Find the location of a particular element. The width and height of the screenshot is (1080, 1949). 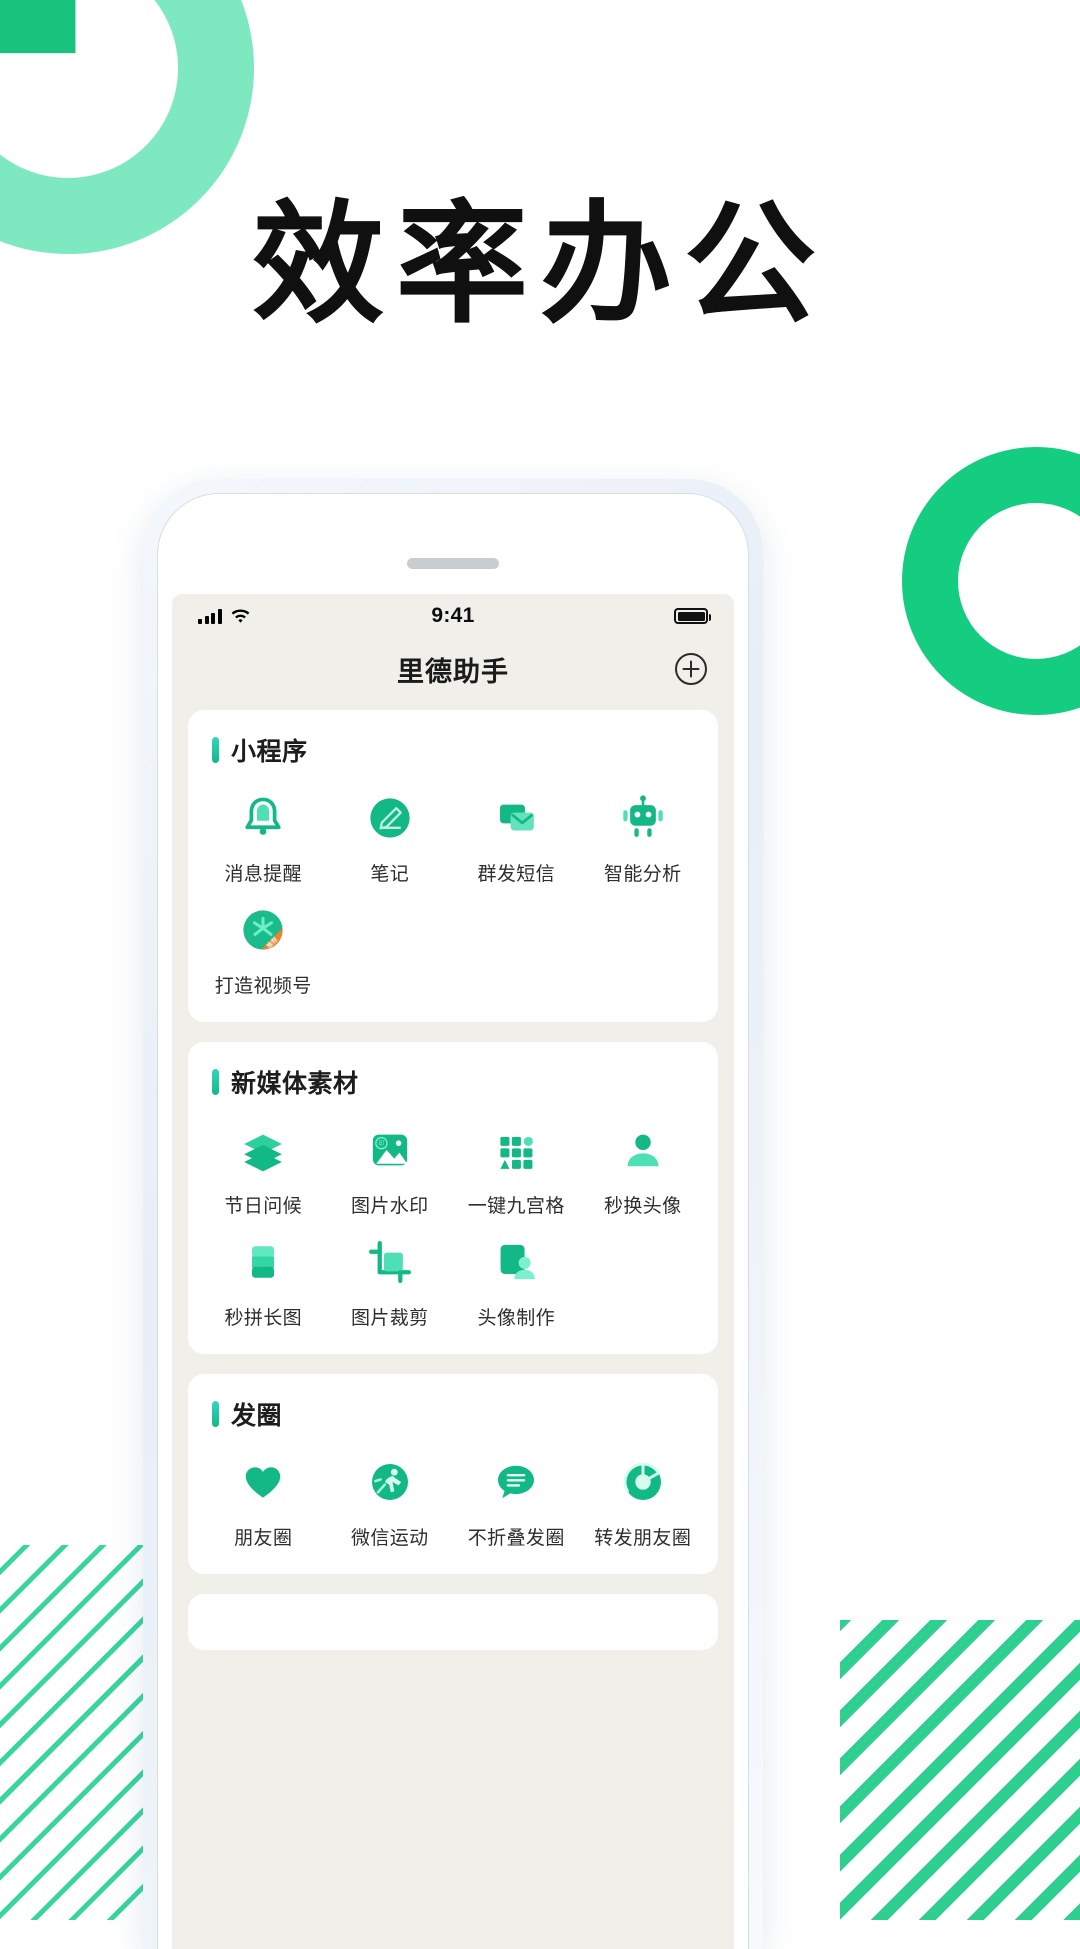

tile-label: 智能分析 is located at coordinates (642, 874).